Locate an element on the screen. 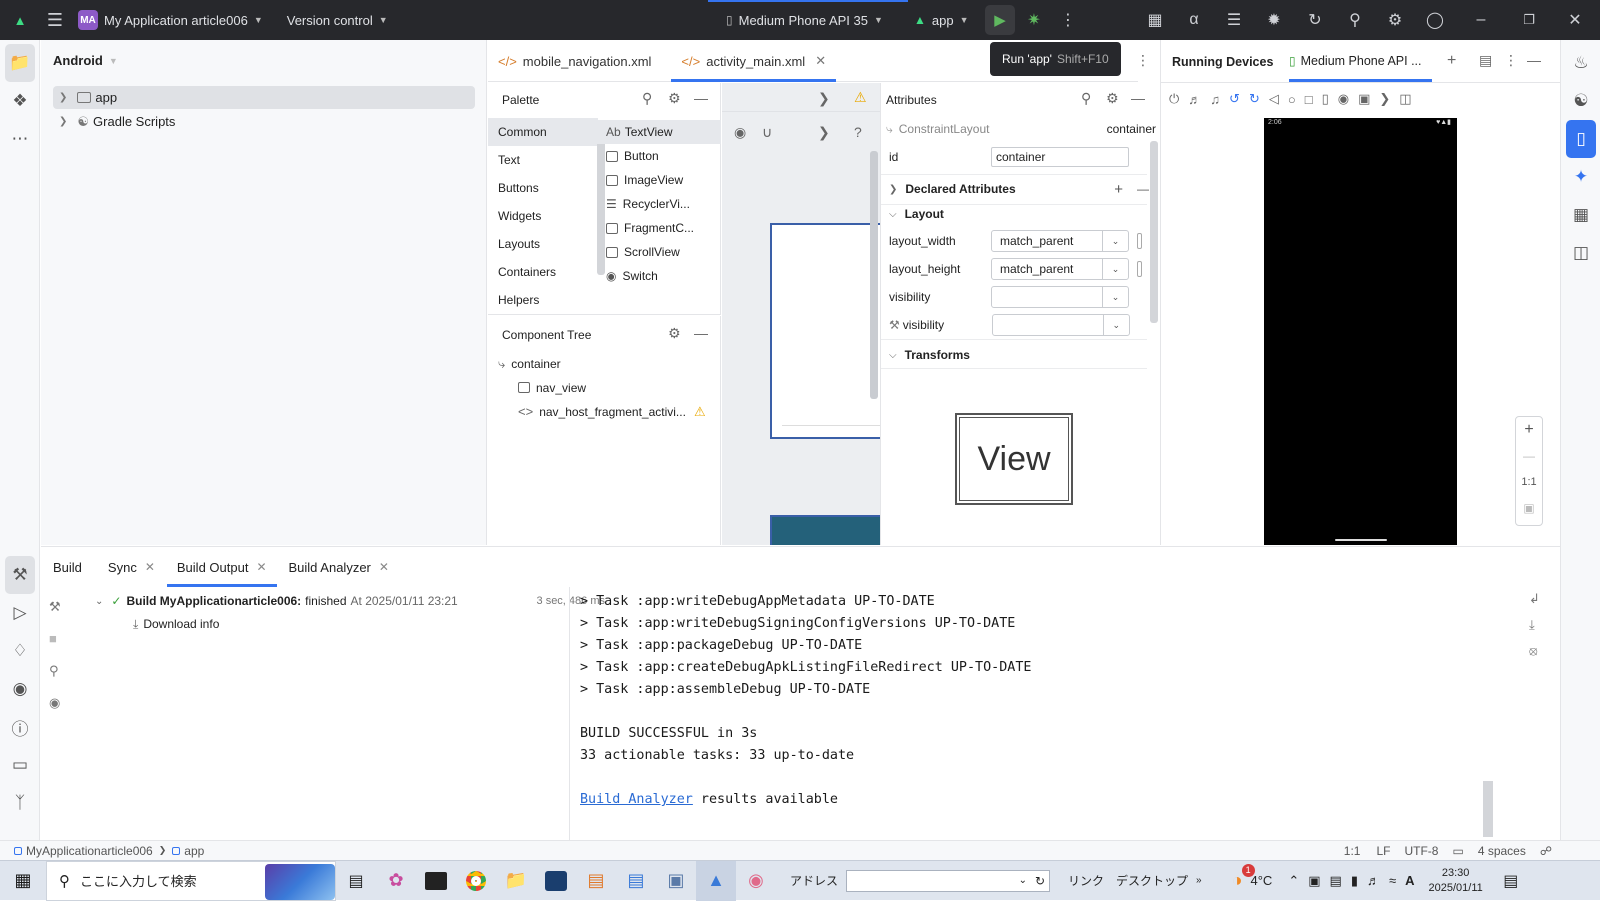  component-nav-host-fragment: <> nav_host_fragment_activi... ⚠ is located at coordinates (612, 411).